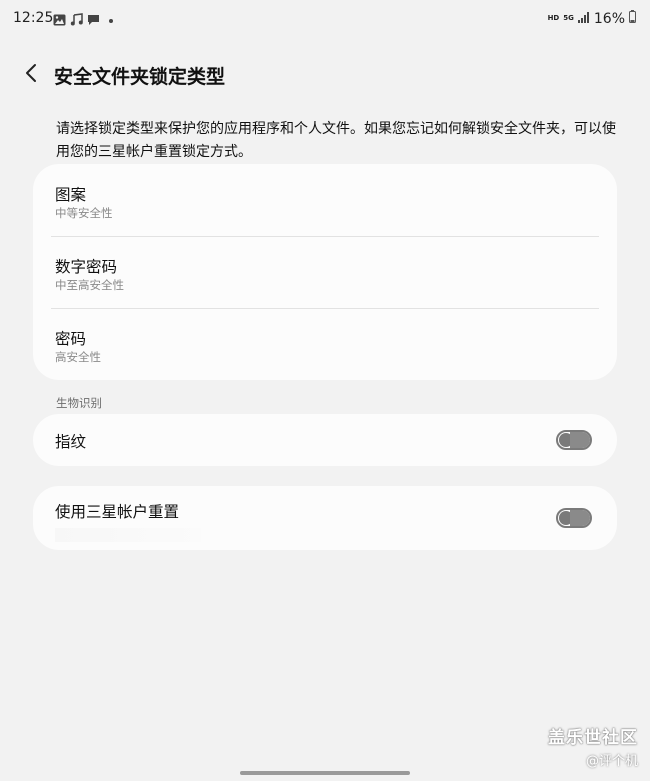 The width and height of the screenshot is (650, 781). Describe the element at coordinates (76, 20) in the screenshot. I see `music-note-icon` at that location.